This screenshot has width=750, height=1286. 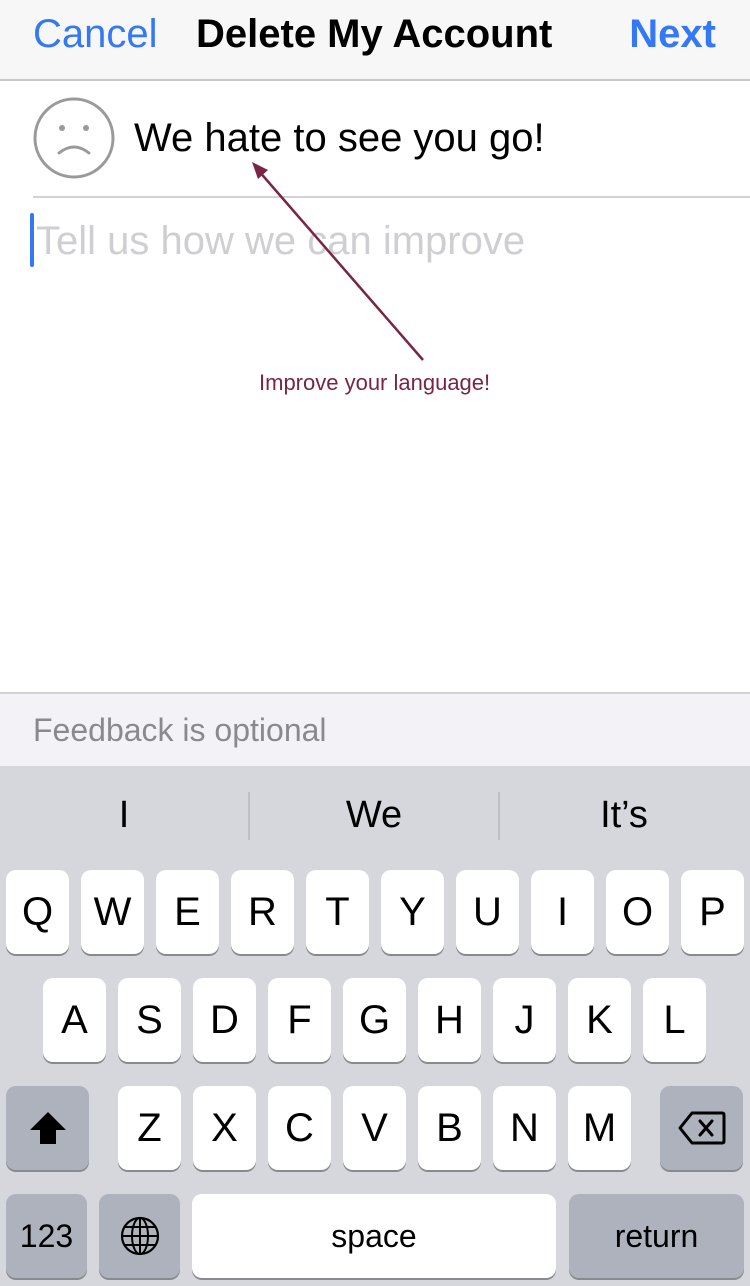 What do you see at coordinates (299, 1020) in the screenshot?
I see `key-f: F` at bounding box center [299, 1020].